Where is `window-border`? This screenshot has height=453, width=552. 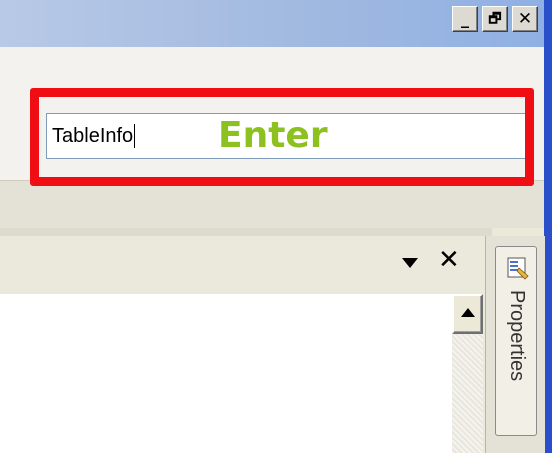
window-border is located at coordinates (548, 226).